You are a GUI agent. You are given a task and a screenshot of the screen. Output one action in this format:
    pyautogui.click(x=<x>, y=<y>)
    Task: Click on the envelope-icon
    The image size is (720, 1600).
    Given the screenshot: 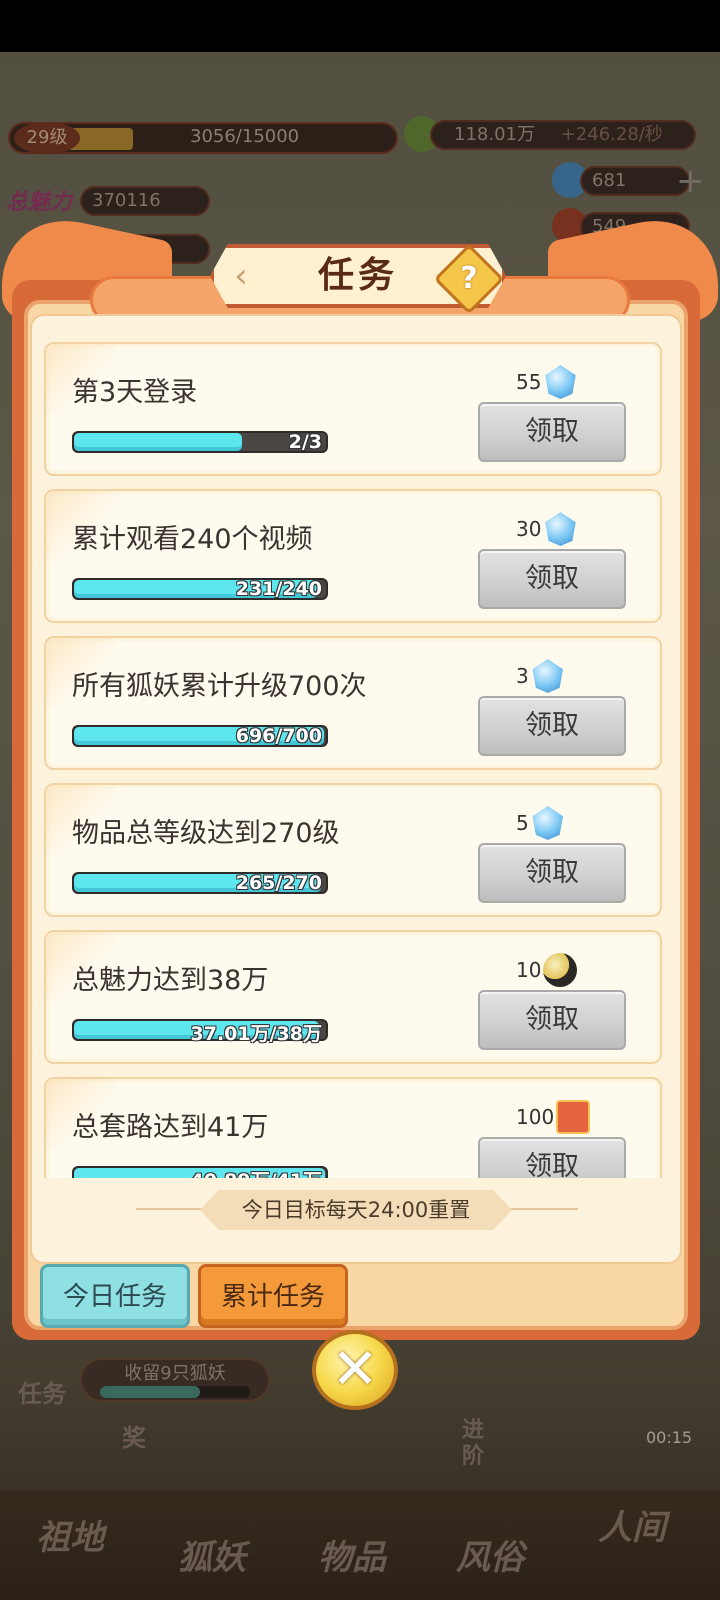 What is the action you would take?
    pyautogui.click(x=573, y=1117)
    